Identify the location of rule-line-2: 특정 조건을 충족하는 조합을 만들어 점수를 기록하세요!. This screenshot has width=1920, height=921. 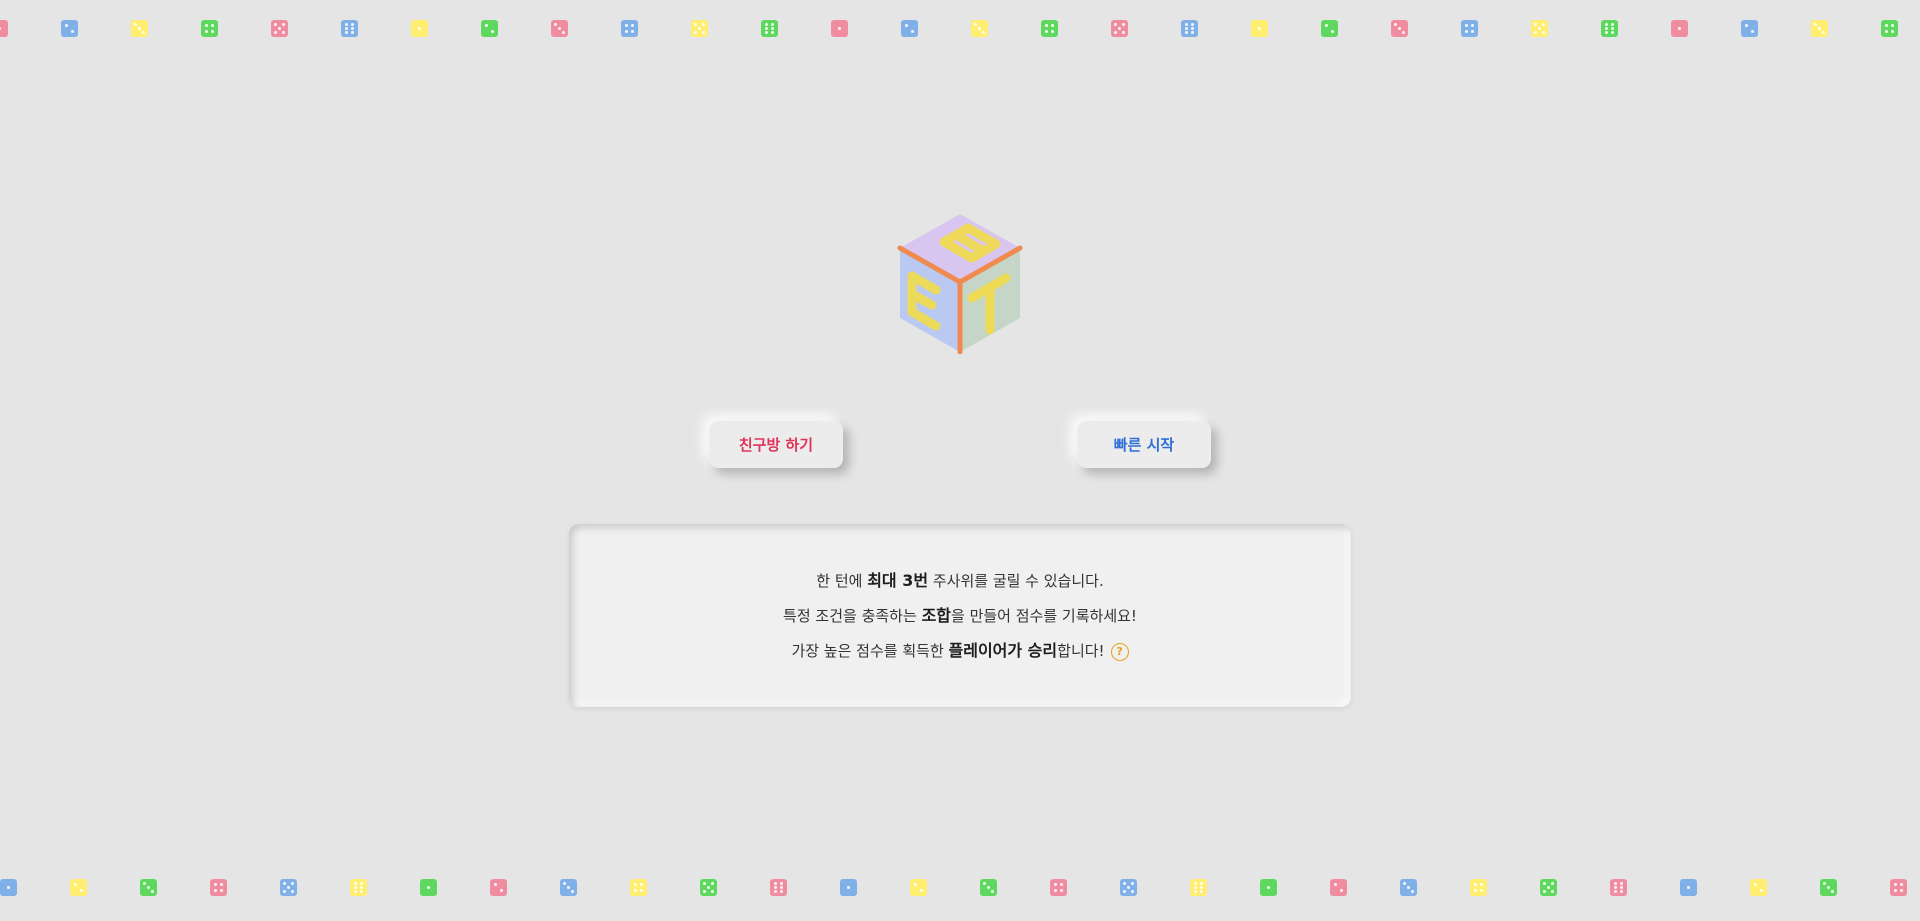
(960, 614).